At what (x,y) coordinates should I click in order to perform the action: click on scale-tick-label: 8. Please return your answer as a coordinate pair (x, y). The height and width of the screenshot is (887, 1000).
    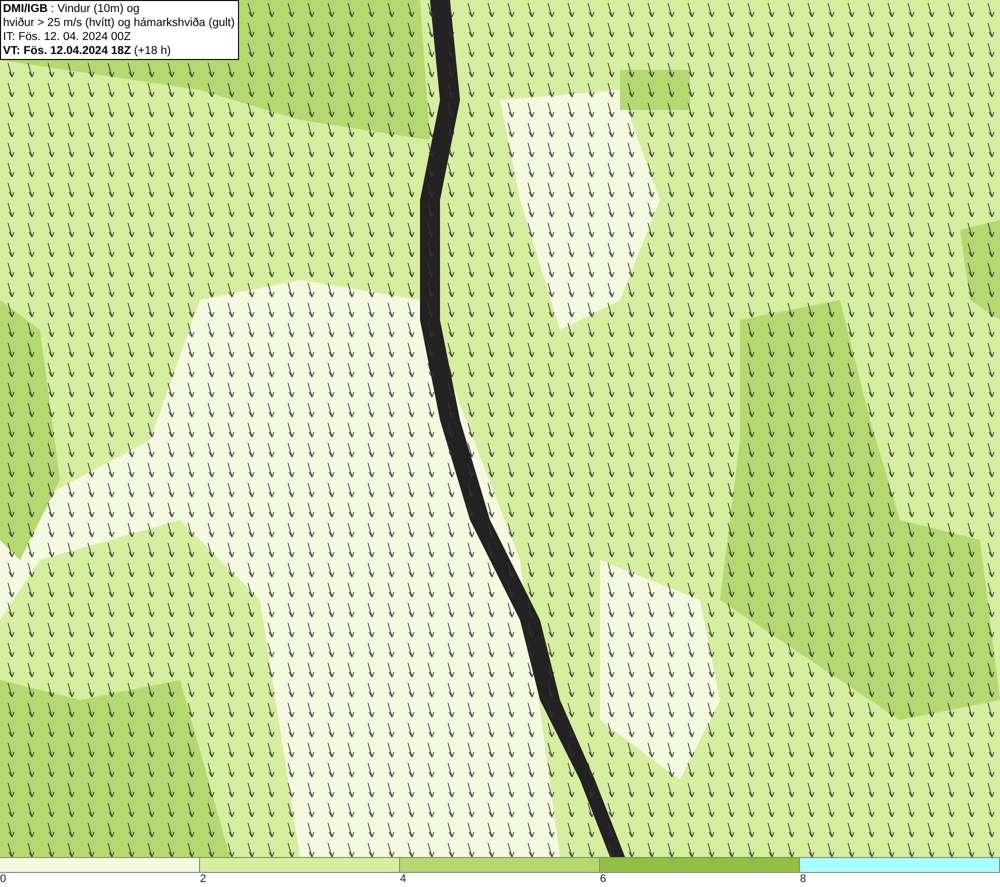
    Looking at the image, I should click on (803, 879).